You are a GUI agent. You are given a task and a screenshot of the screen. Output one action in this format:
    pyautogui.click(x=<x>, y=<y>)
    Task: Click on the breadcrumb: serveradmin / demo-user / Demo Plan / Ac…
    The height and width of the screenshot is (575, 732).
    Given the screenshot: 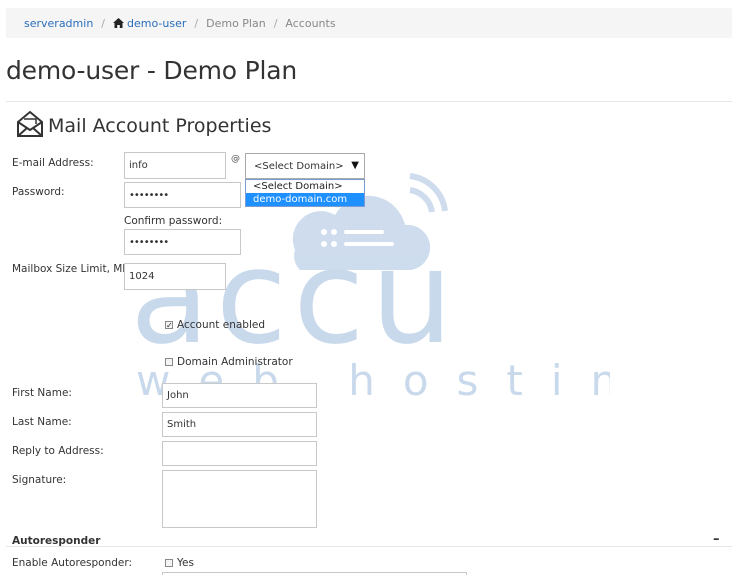 What is the action you would take?
    pyautogui.click(x=369, y=23)
    